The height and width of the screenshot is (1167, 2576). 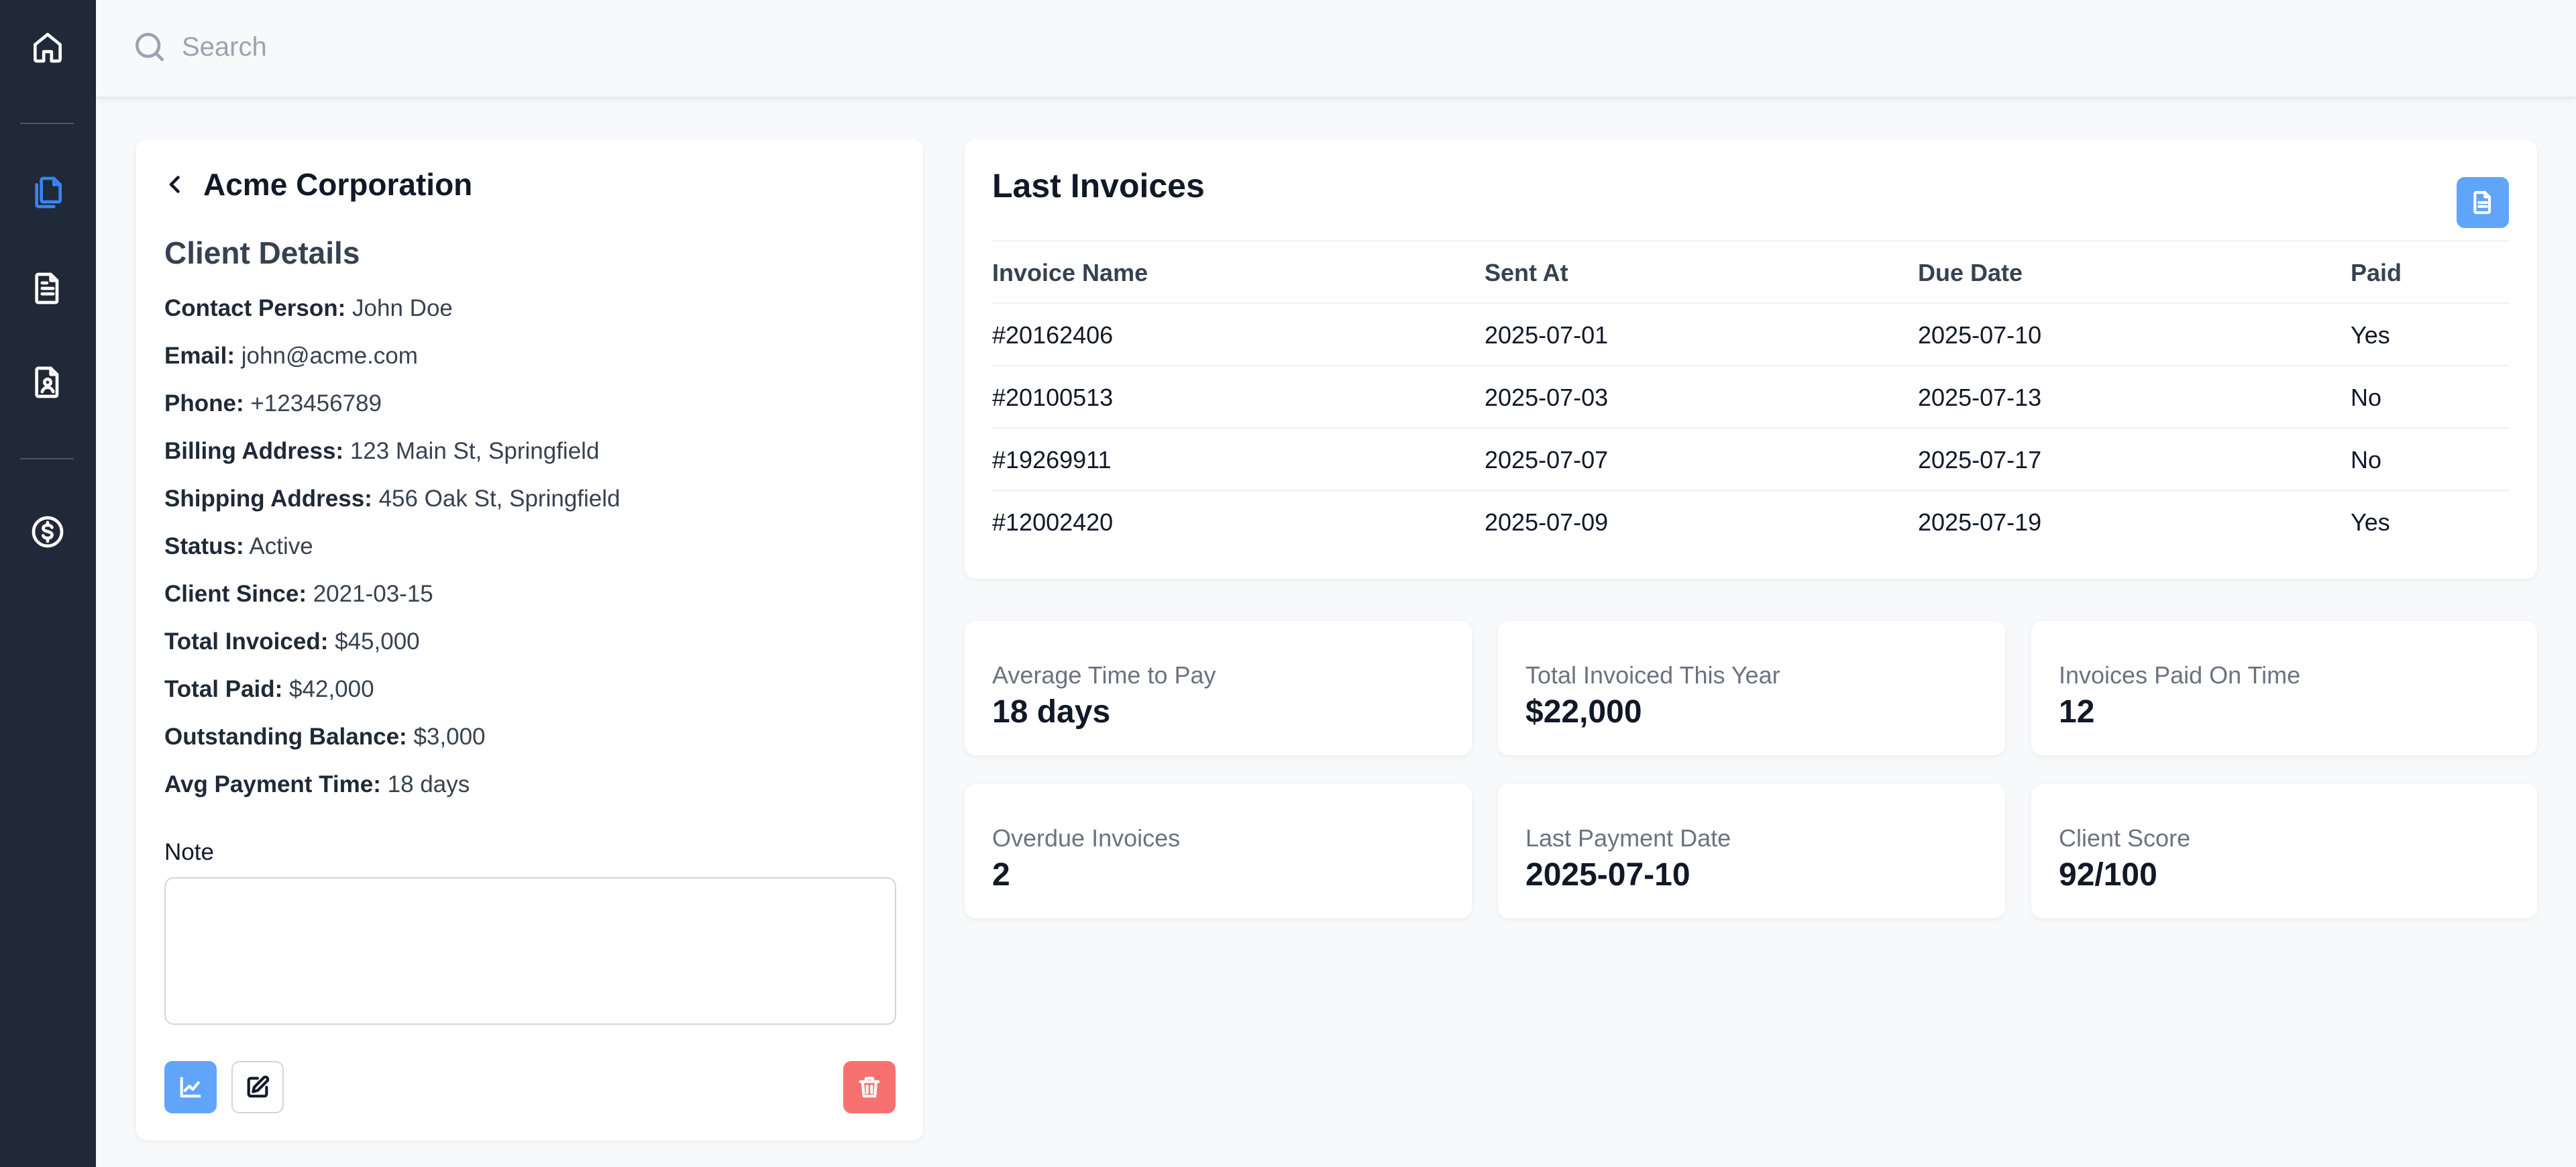 What do you see at coordinates (1652, 675) in the screenshot?
I see `stat-label: Total Invoiced This Year` at bounding box center [1652, 675].